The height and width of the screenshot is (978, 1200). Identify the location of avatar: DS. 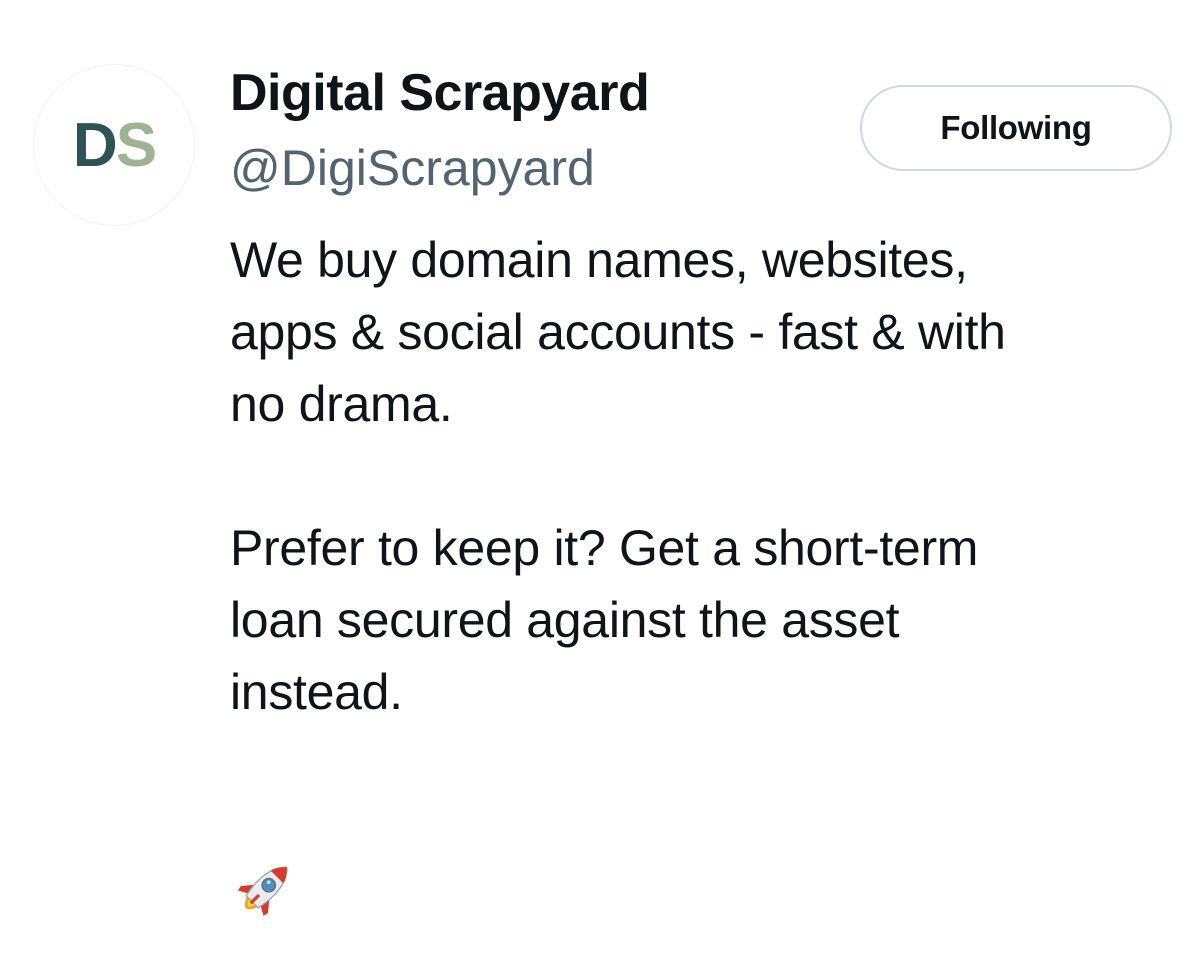
(114, 145).